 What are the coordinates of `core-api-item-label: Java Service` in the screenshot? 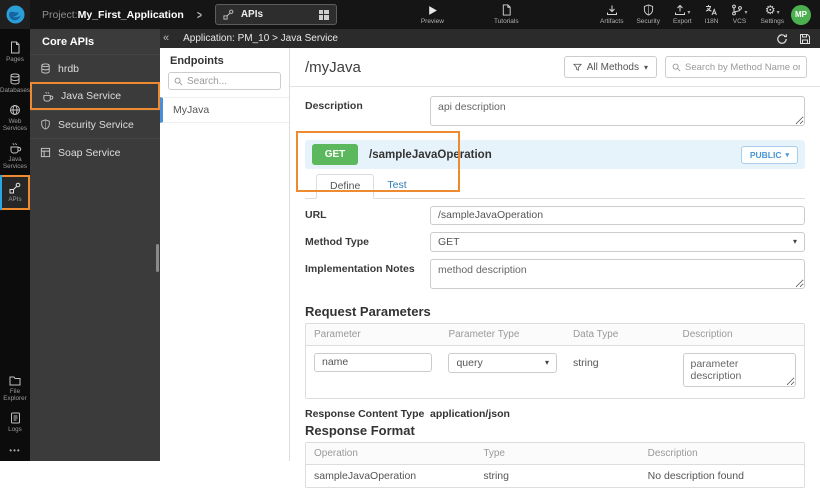 It's located at (91, 96).